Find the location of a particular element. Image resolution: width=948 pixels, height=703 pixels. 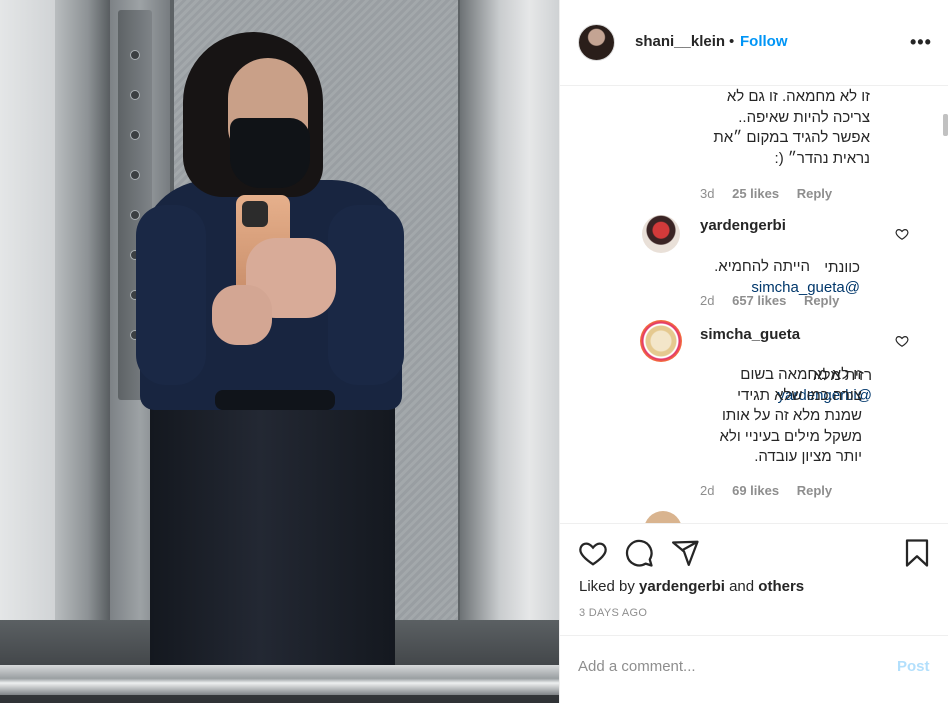

liked-by-and: and is located at coordinates (741, 586).